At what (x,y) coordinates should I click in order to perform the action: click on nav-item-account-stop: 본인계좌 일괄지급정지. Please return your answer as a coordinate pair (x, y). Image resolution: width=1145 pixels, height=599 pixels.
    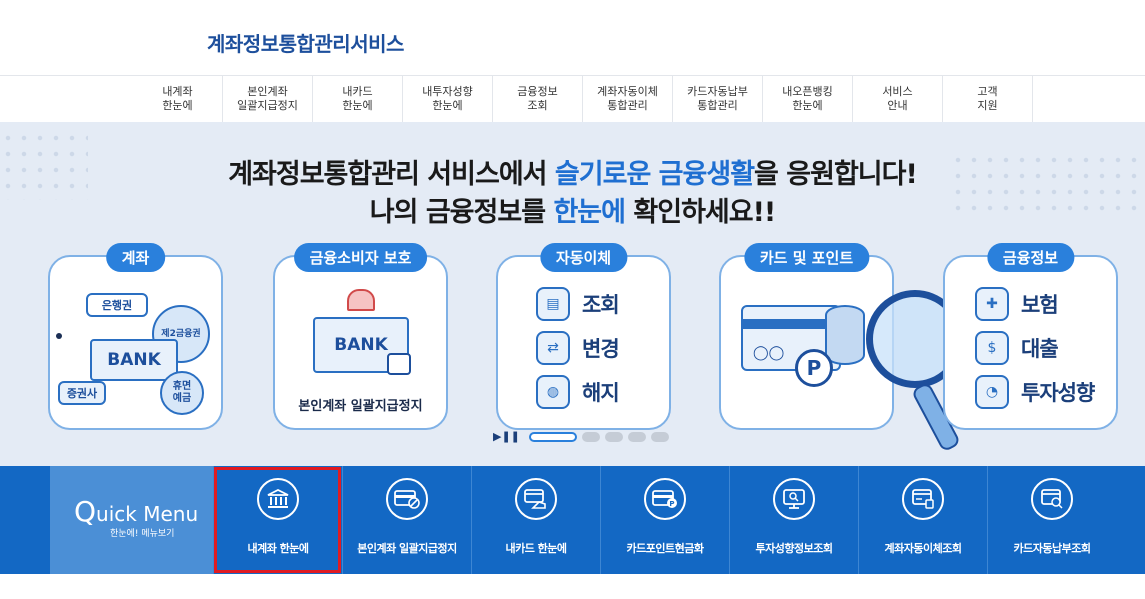
    Looking at the image, I should click on (268, 99).